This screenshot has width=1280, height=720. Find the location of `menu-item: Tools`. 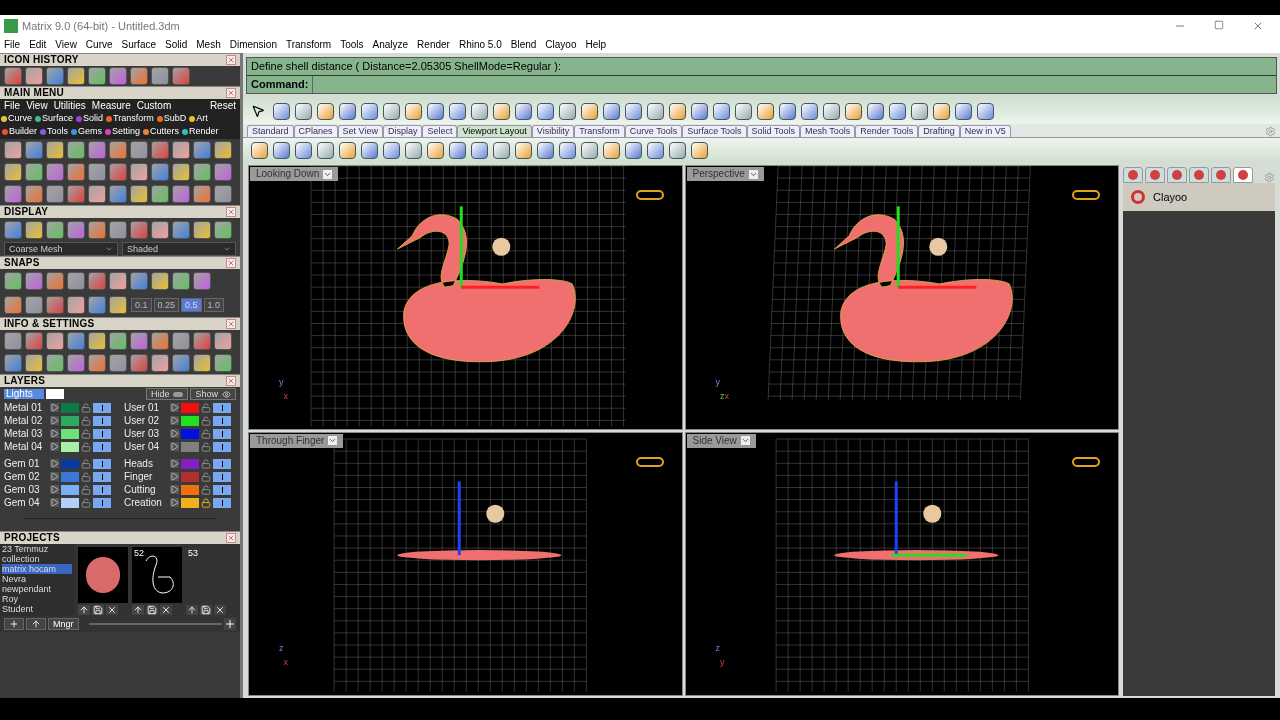

menu-item: Tools is located at coordinates (352, 45).